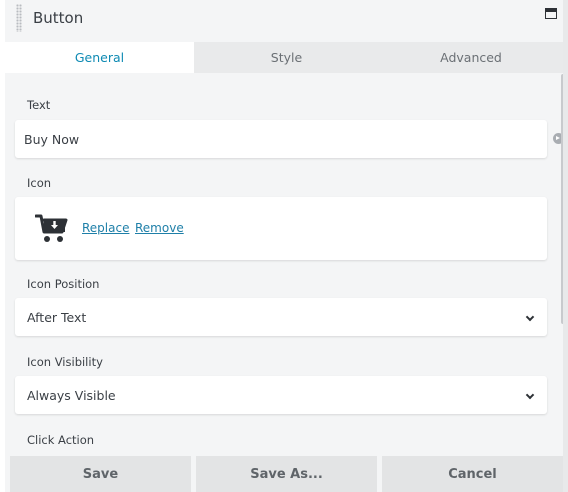 The width and height of the screenshot is (568, 492). I want to click on drag-handle-icon, so click(19, 18).